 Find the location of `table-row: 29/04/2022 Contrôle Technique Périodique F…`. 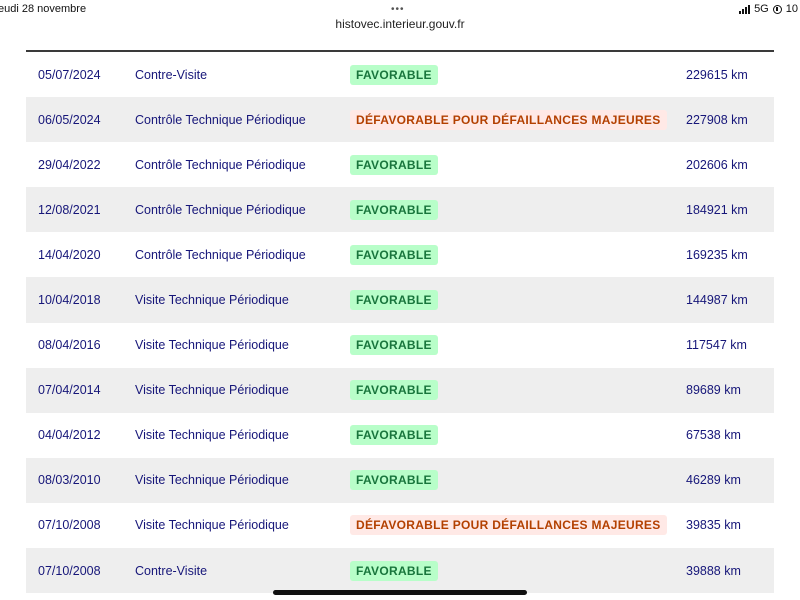

table-row: 29/04/2022 Contrôle Technique Périodique F… is located at coordinates (400, 164).